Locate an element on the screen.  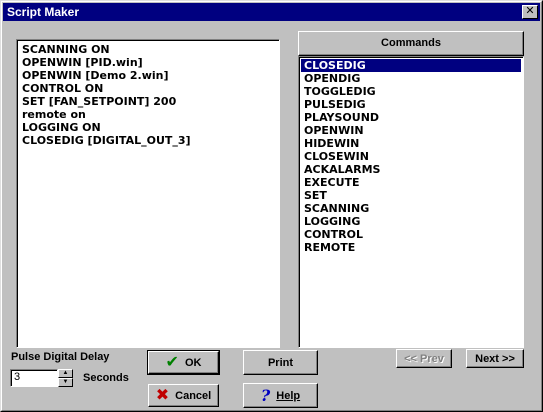
command-item-logging: LOGGING is located at coordinates (411, 221).